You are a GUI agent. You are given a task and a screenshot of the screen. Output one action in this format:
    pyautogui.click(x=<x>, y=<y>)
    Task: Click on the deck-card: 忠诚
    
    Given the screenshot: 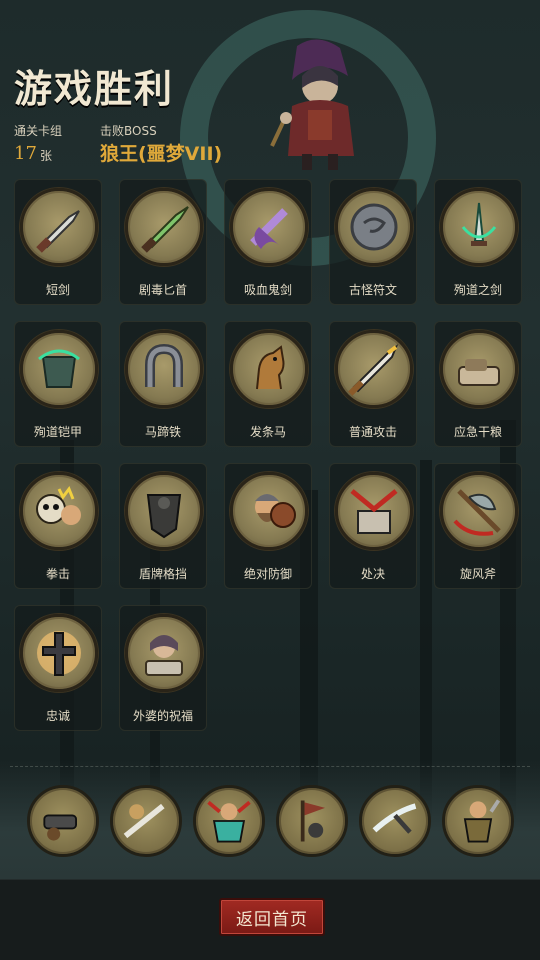 What is the action you would take?
    pyautogui.click(x=58, y=668)
    